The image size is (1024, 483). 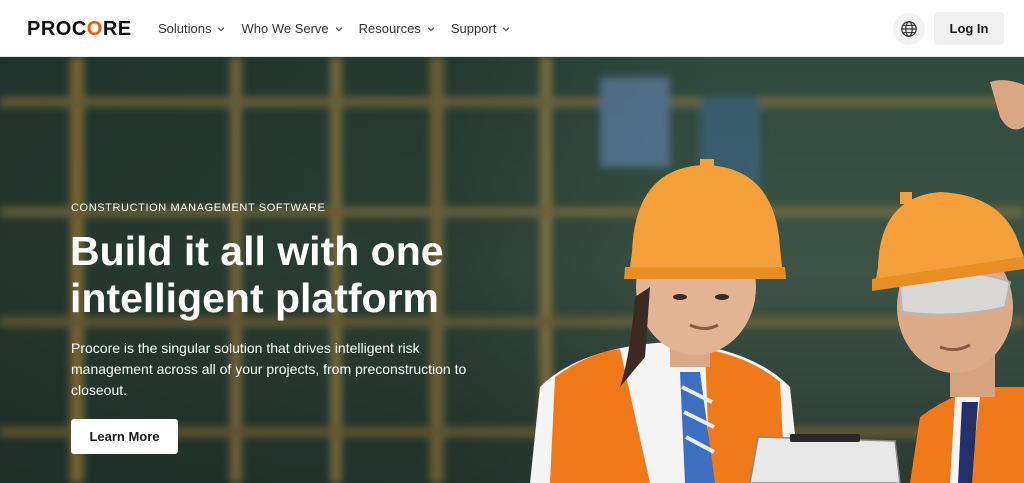 I want to click on hero-eyebrow: CONSTRUCTION MANAGEMENT SOFTWARE, so click(x=198, y=208).